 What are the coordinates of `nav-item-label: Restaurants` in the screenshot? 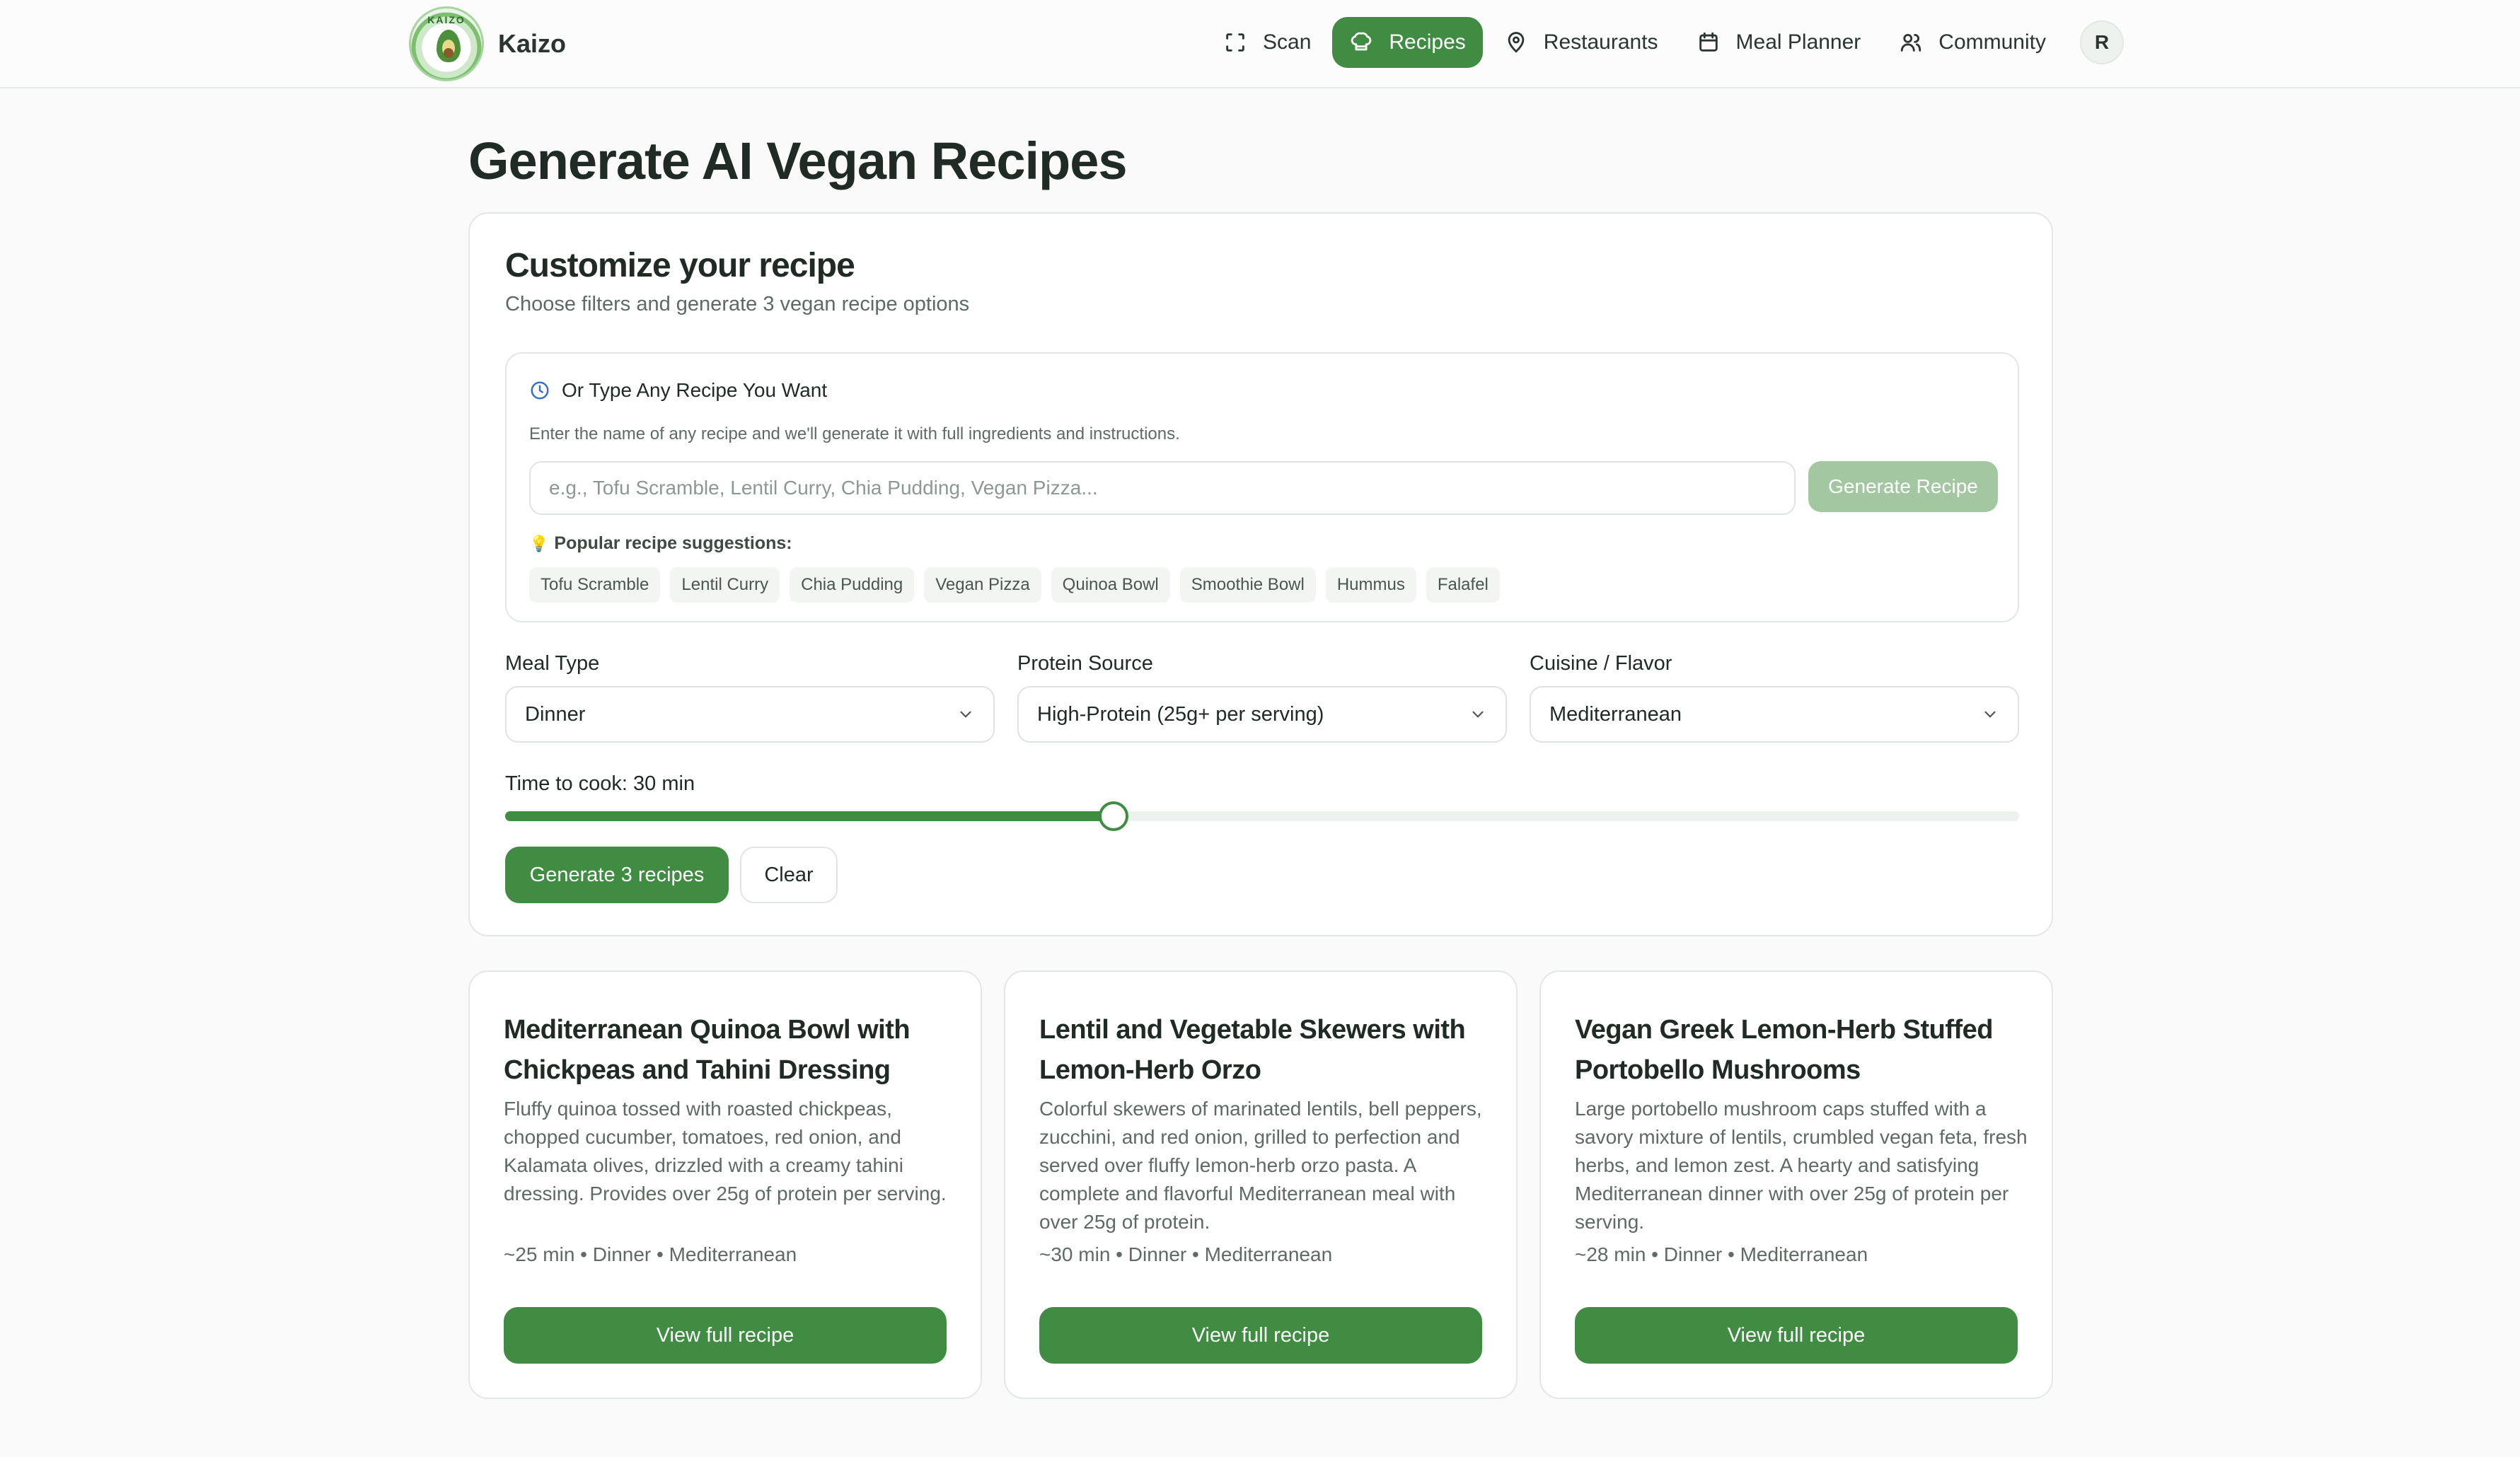 It's located at (1601, 42).